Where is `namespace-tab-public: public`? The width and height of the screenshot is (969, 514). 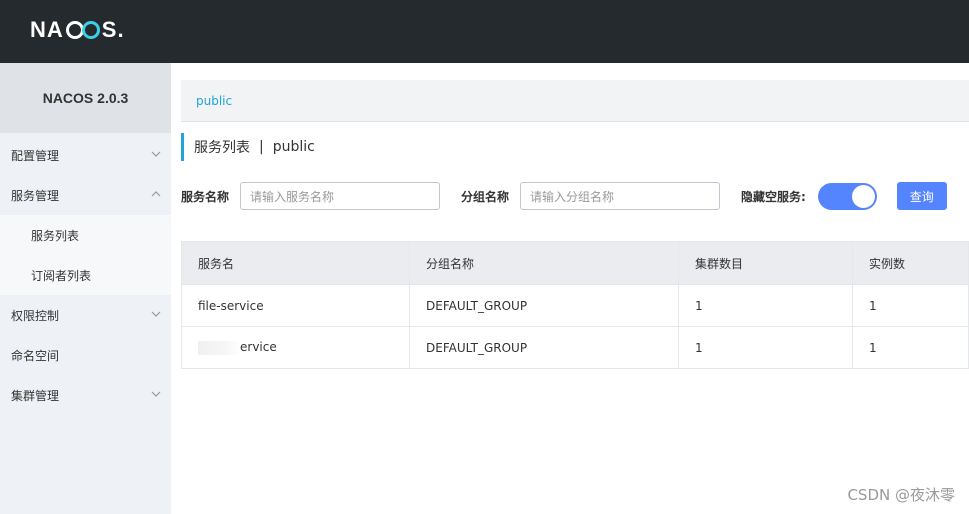 namespace-tab-public: public is located at coordinates (214, 101).